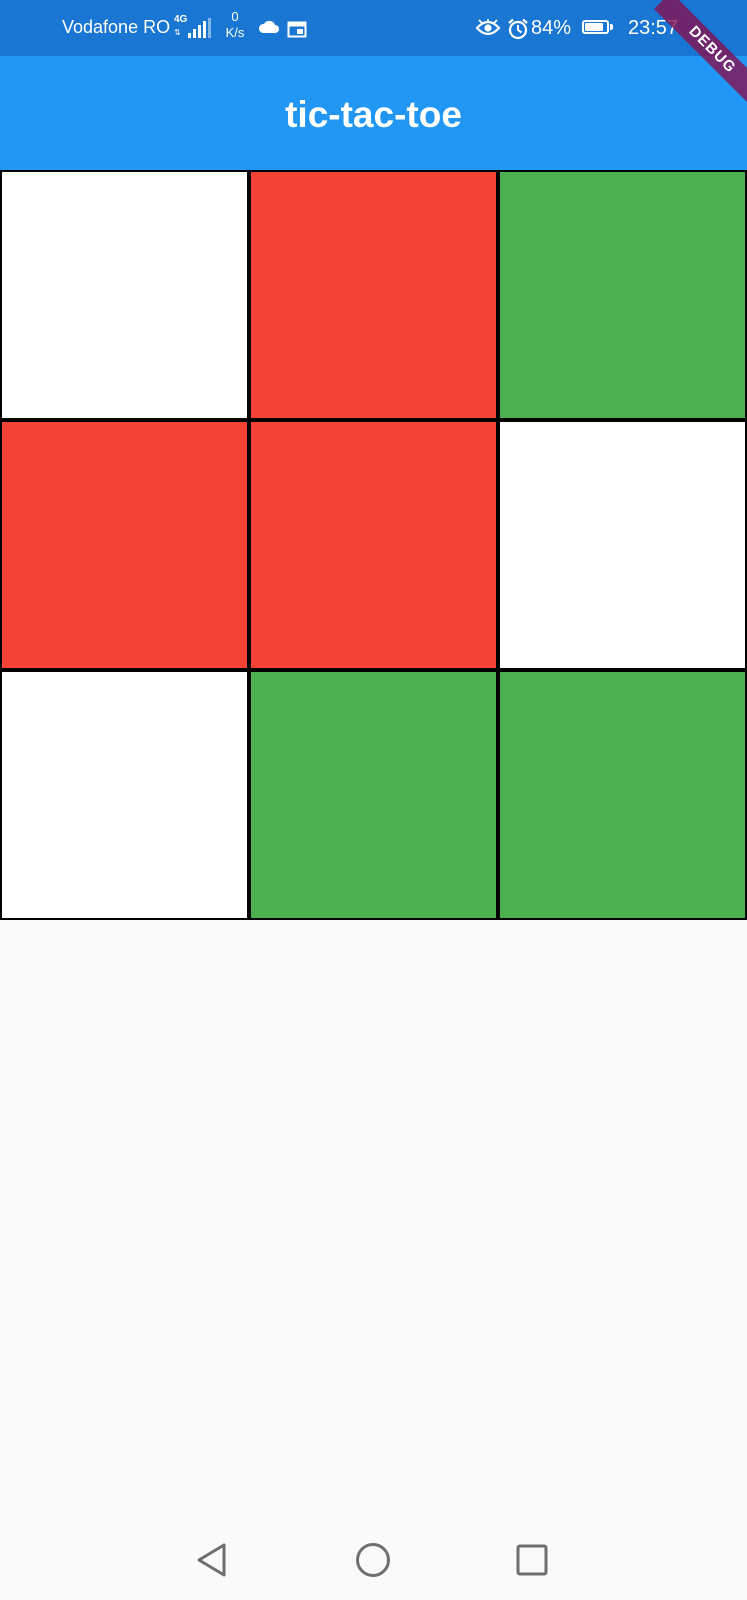  I want to click on navigation-bar, so click(373, 1560).